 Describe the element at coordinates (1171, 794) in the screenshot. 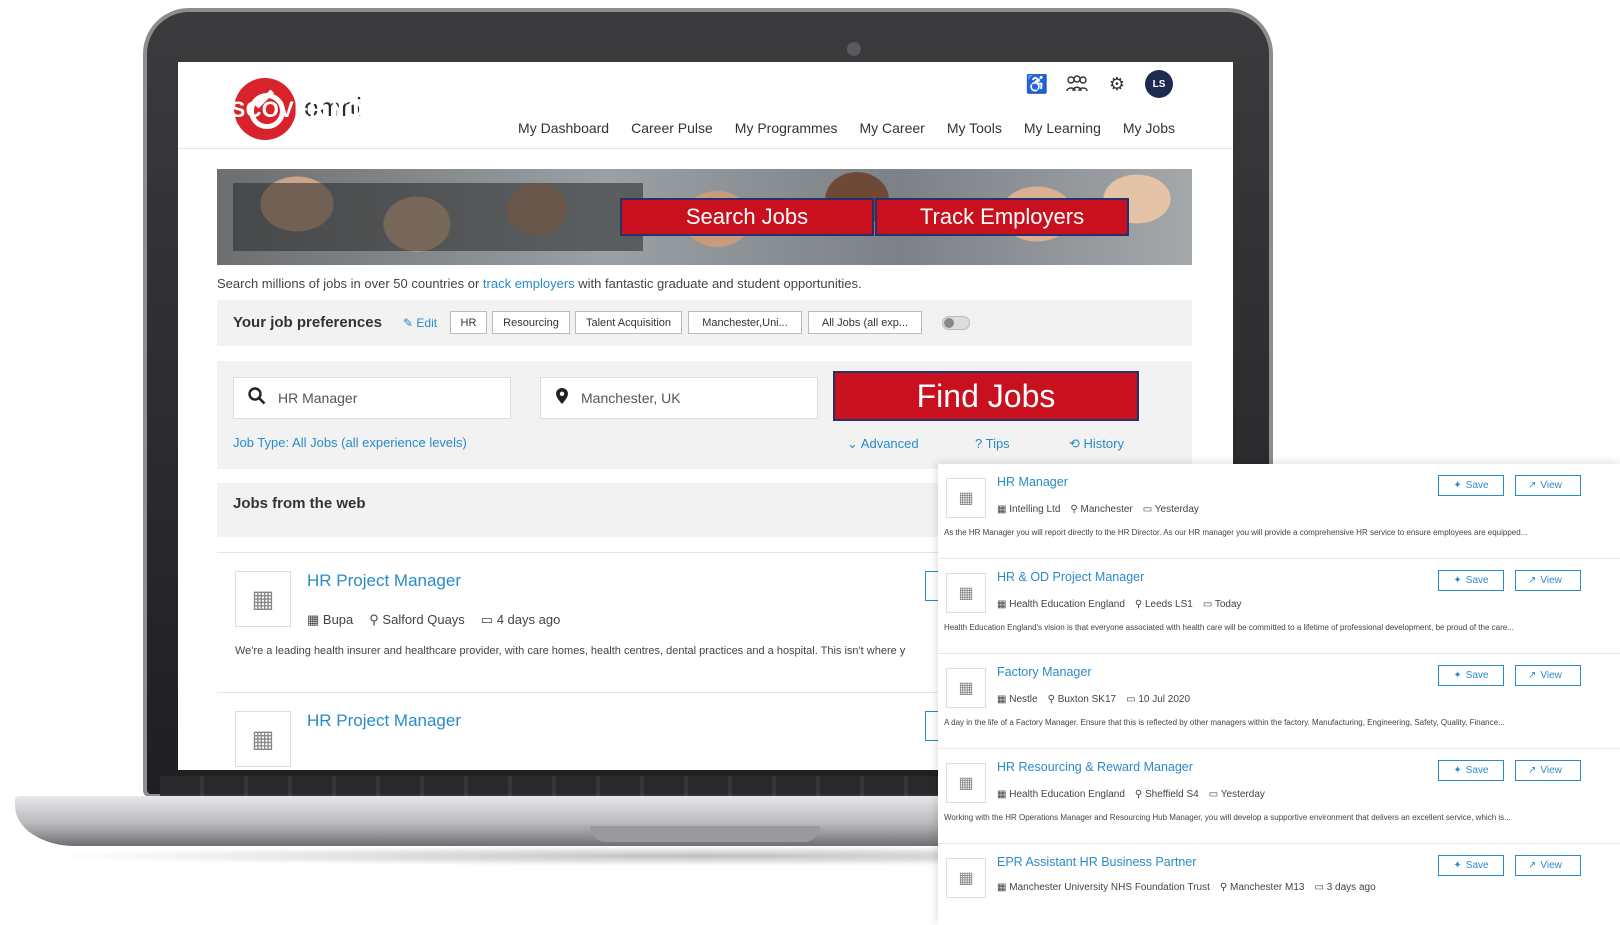

I see `location-name: Sheffield S4` at that location.